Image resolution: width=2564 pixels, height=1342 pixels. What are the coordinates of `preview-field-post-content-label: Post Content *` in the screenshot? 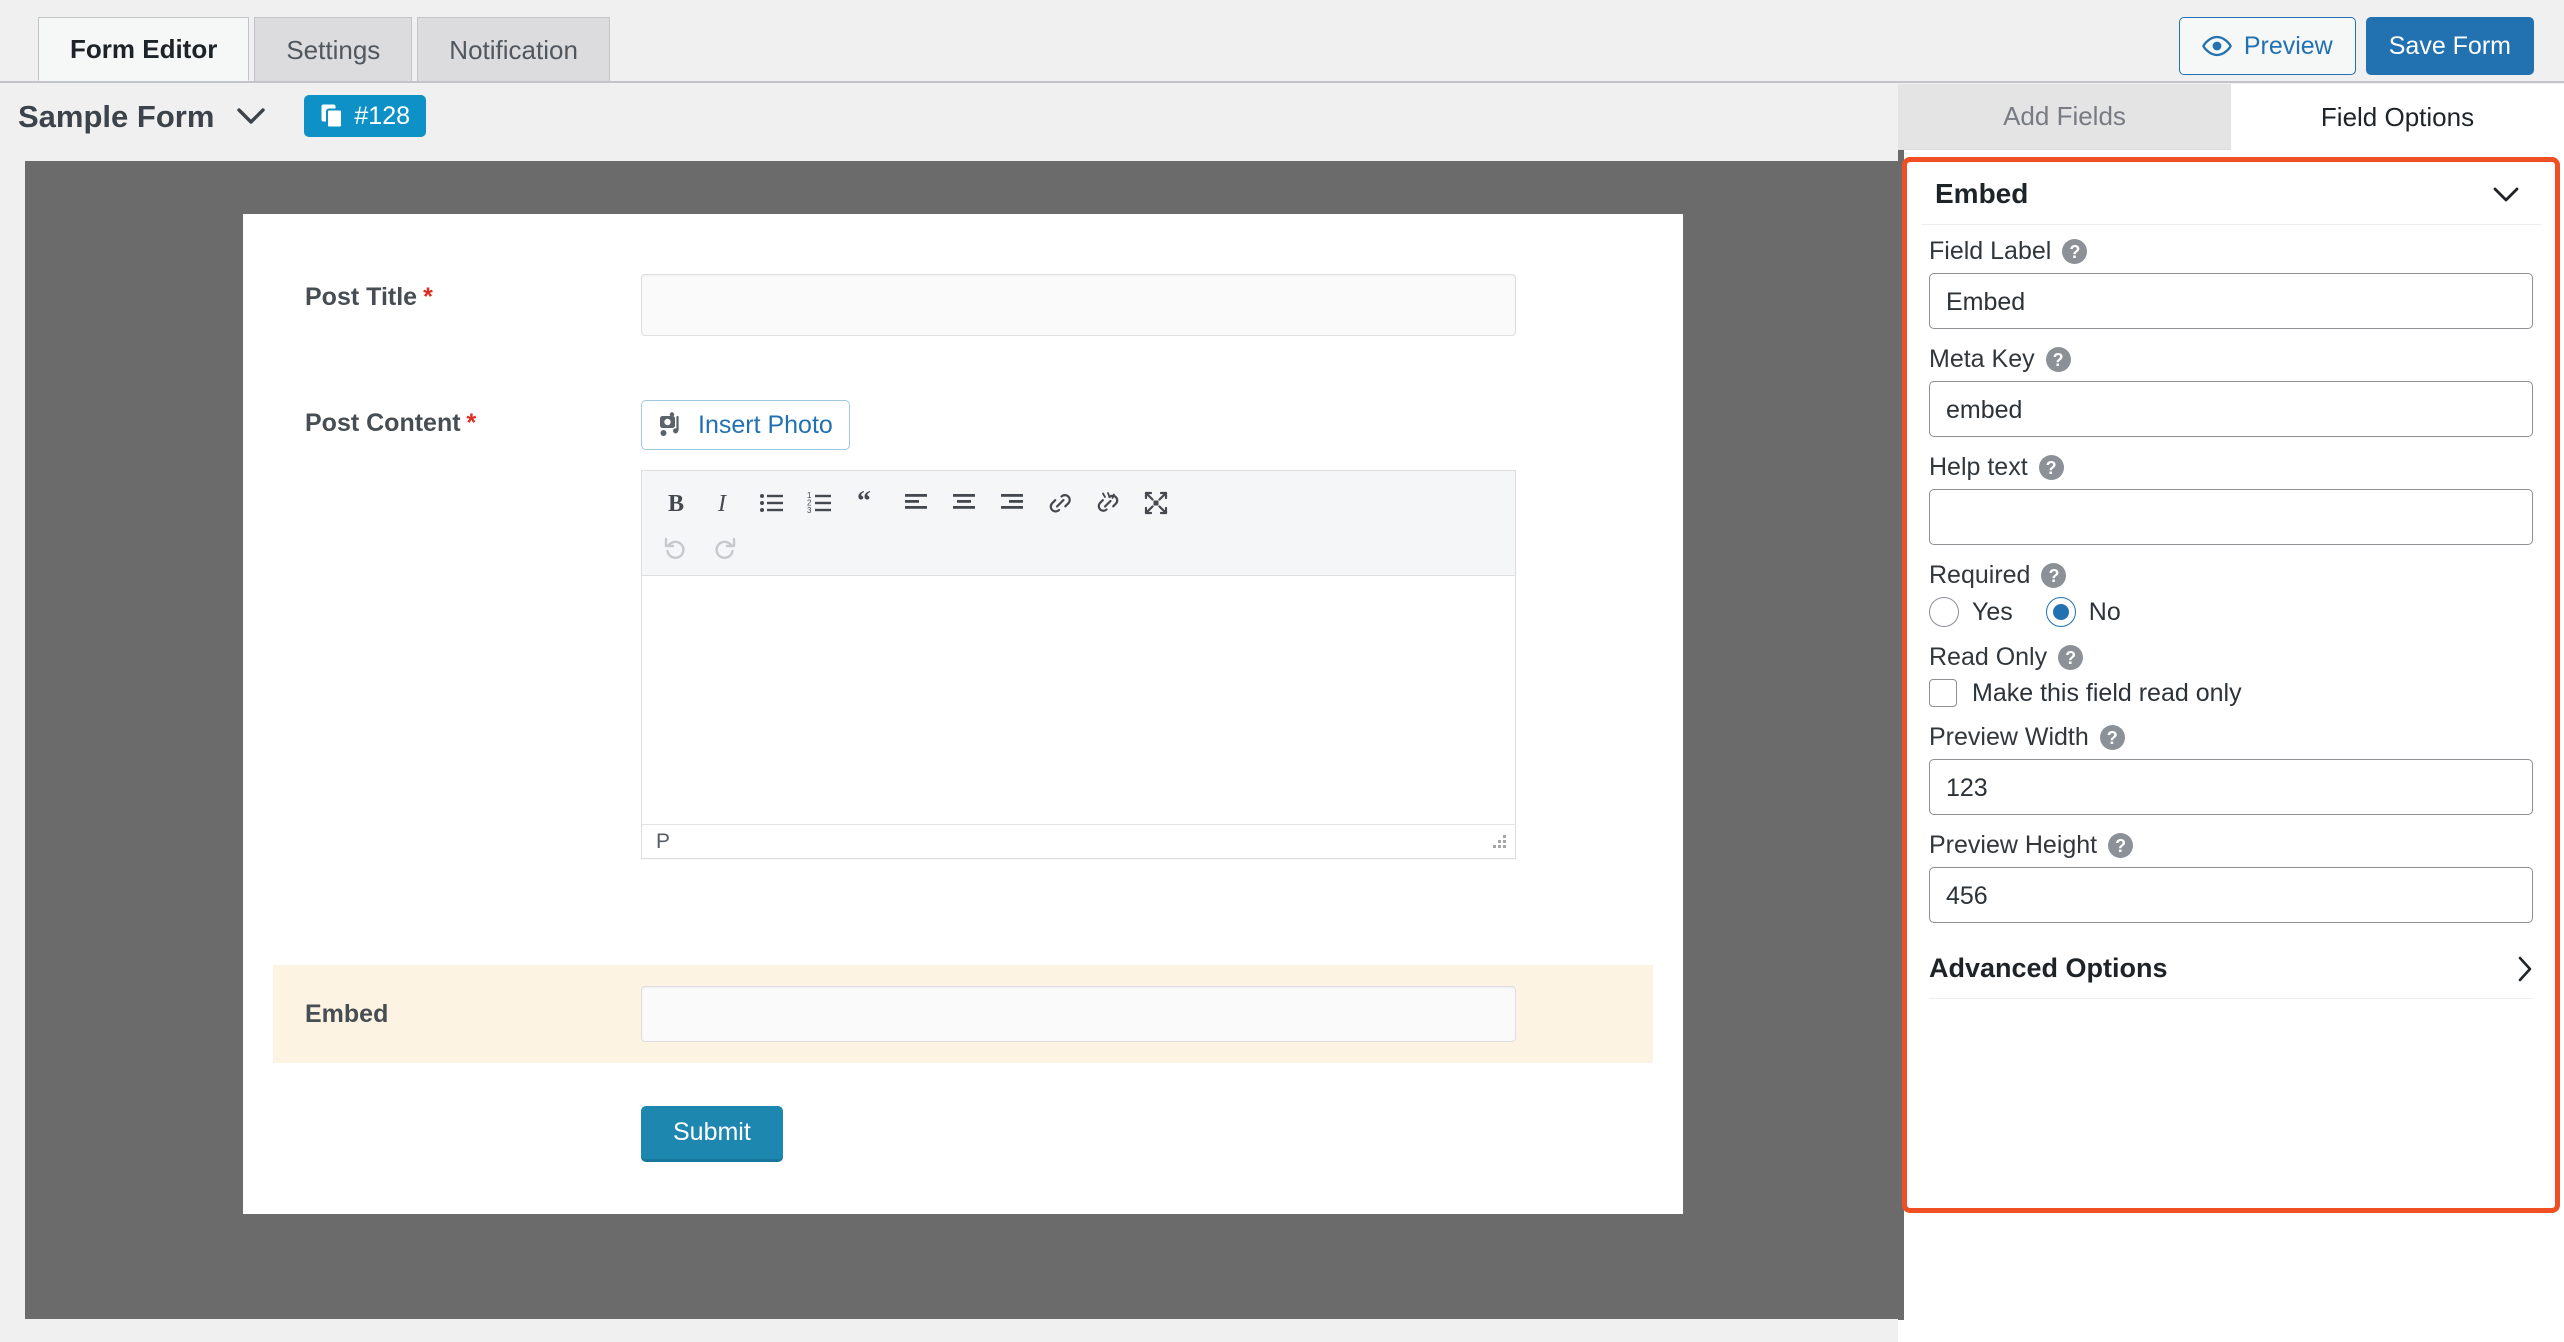 It's located at (442, 419).